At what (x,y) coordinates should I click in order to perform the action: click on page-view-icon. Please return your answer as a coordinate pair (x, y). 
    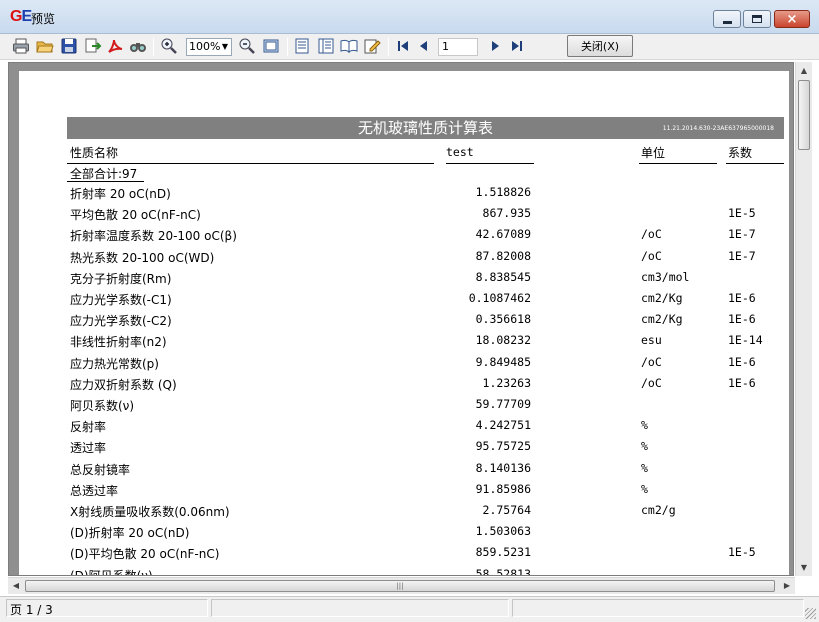
    Looking at the image, I should click on (271, 46).